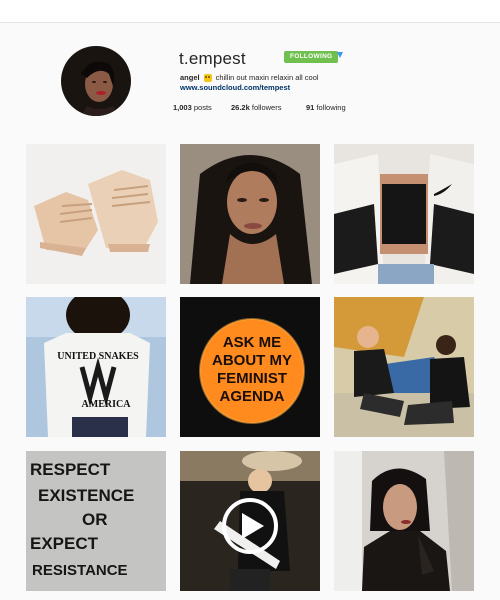 This screenshot has width=500, height=600. What do you see at coordinates (252, 342) in the screenshot?
I see `button-text-line-1: ASK ME` at bounding box center [252, 342].